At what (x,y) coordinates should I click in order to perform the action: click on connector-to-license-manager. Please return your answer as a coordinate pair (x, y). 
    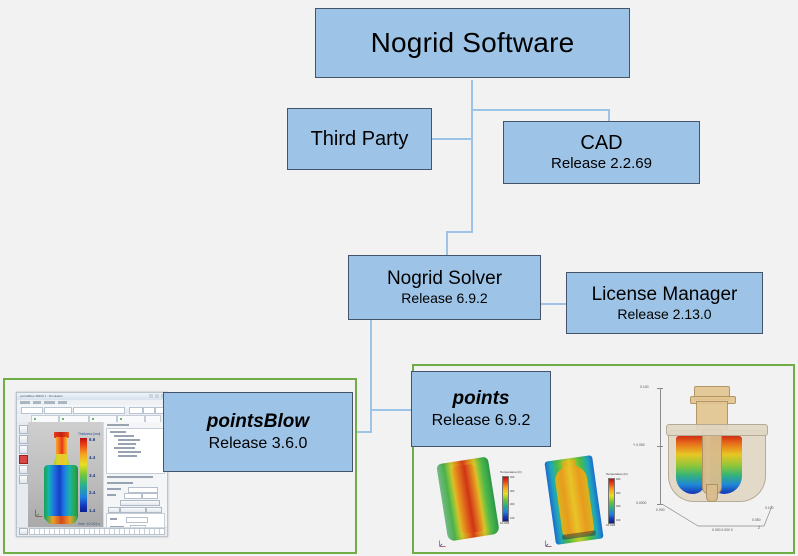
    Looking at the image, I should click on (554, 304).